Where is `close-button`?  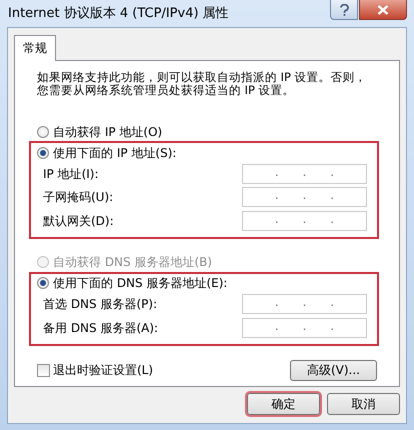
close-button is located at coordinates (383, 10).